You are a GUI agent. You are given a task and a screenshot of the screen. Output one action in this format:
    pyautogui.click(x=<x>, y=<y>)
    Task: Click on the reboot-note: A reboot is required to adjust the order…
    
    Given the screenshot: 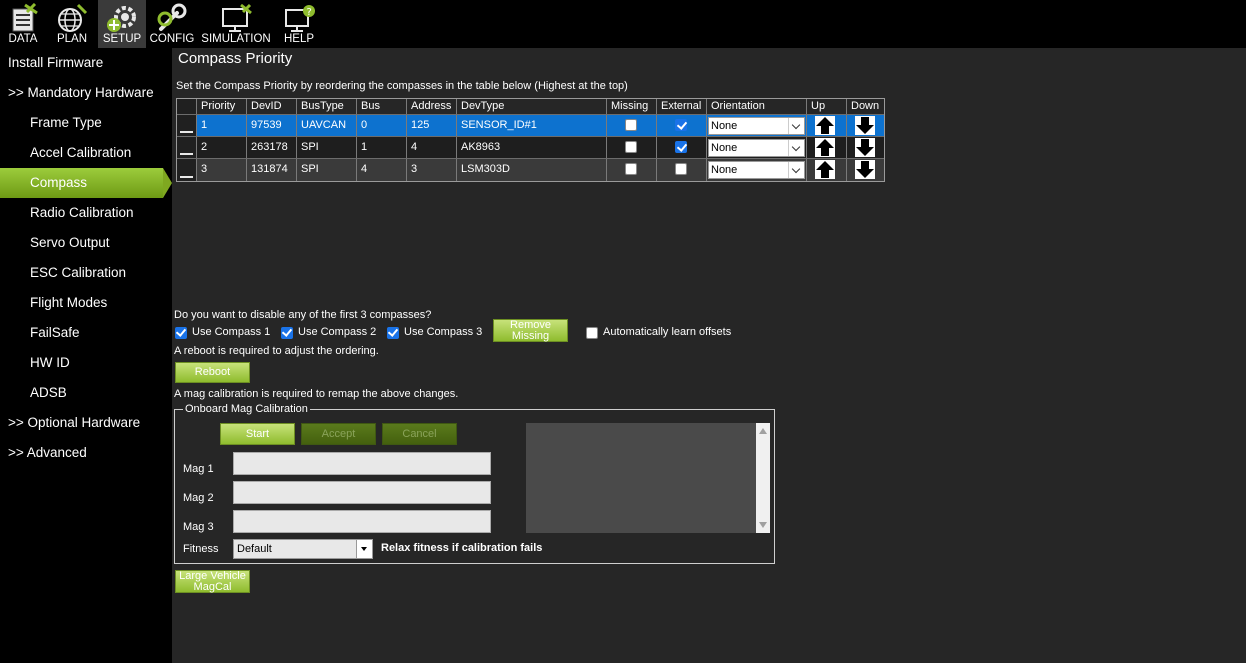 What is the action you would take?
    pyautogui.click(x=276, y=351)
    